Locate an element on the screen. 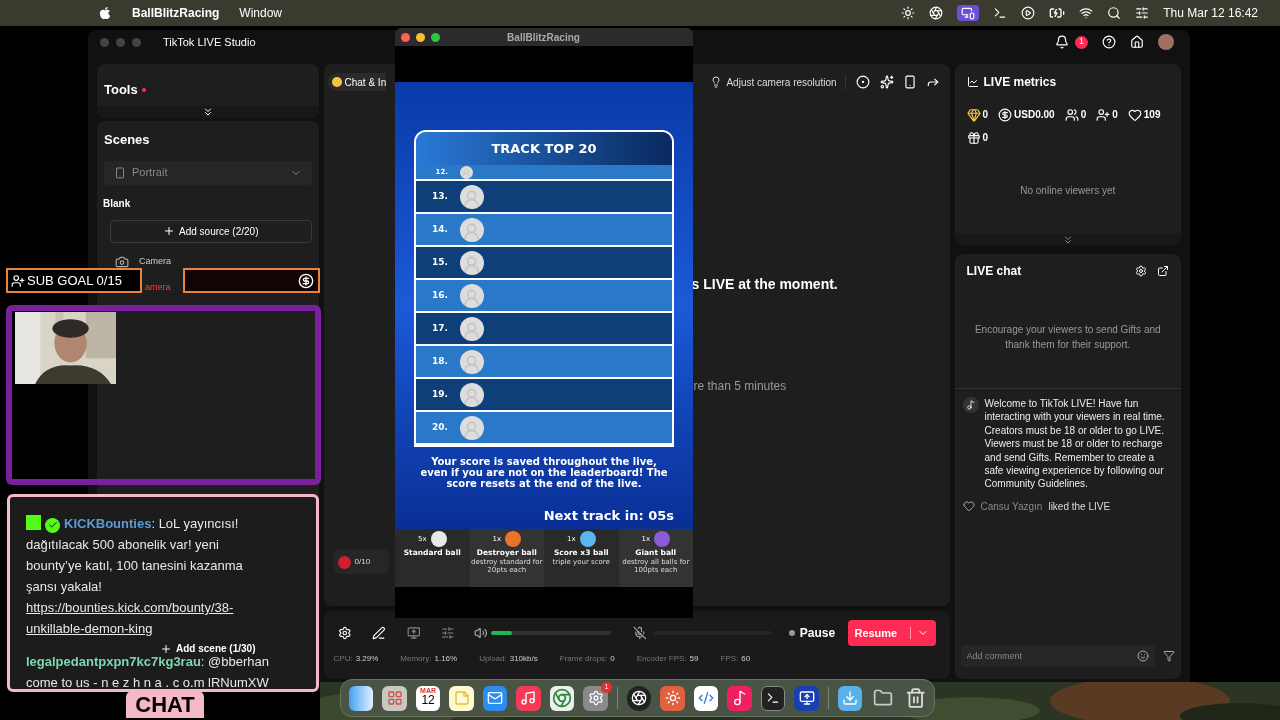  sliders-icon is located at coordinates (448, 633).